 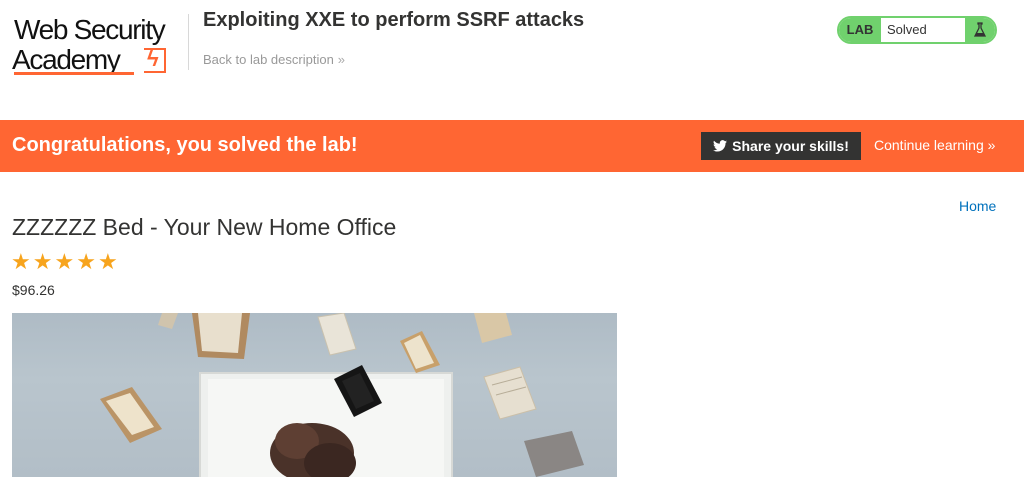 I want to click on logo-text-line1: Web Security, so click(x=90, y=29).